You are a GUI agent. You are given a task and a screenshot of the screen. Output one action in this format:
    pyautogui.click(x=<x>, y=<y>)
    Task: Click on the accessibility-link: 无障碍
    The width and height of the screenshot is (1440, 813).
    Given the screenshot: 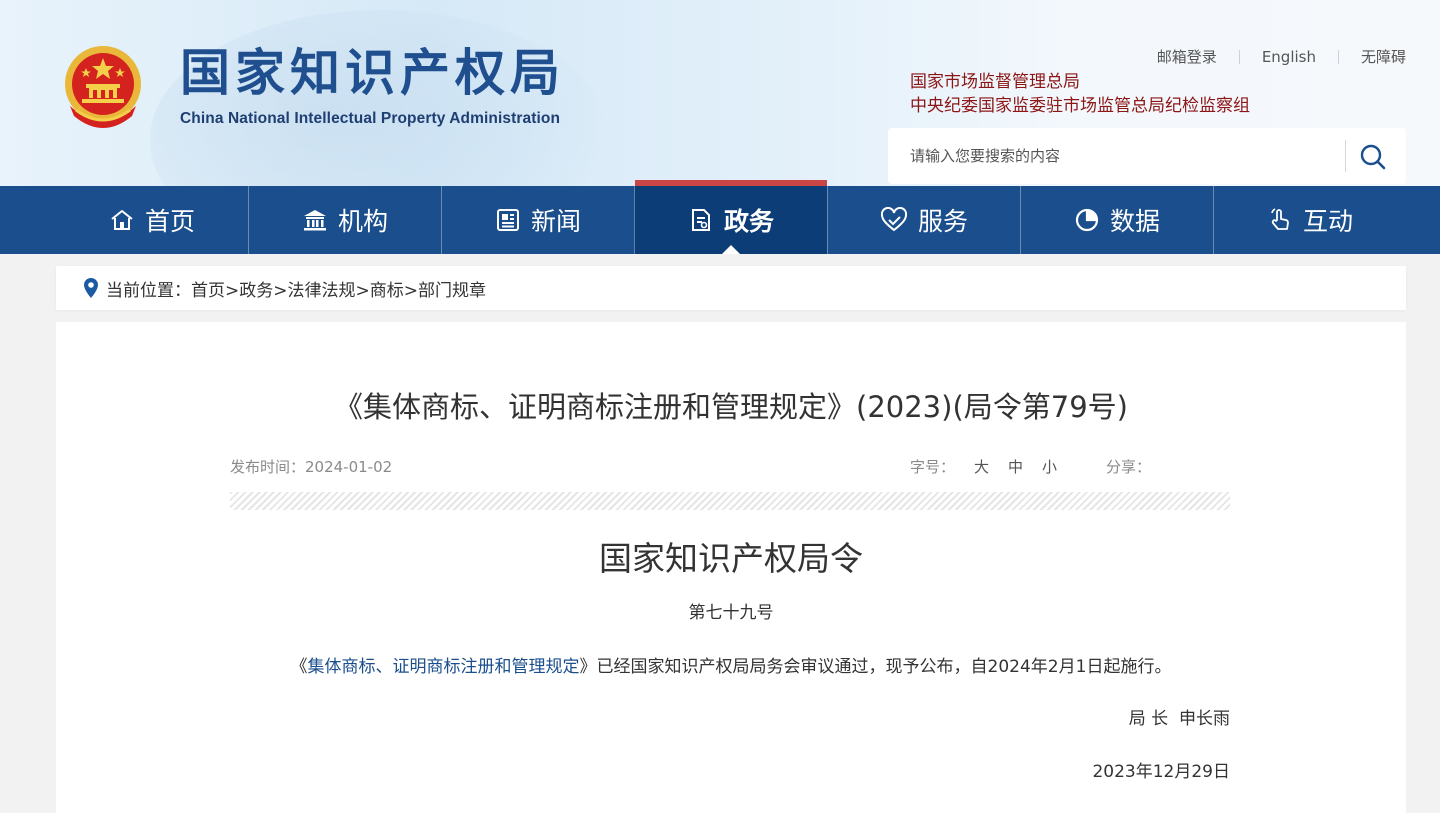 What is the action you would take?
    pyautogui.click(x=1383, y=56)
    